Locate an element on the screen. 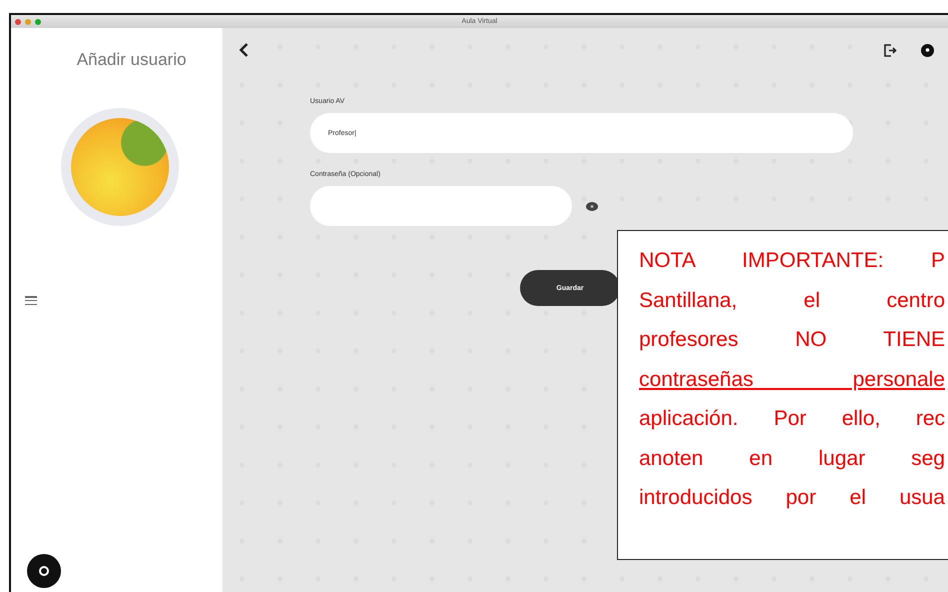  password-field is located at coordinates (441, 206).